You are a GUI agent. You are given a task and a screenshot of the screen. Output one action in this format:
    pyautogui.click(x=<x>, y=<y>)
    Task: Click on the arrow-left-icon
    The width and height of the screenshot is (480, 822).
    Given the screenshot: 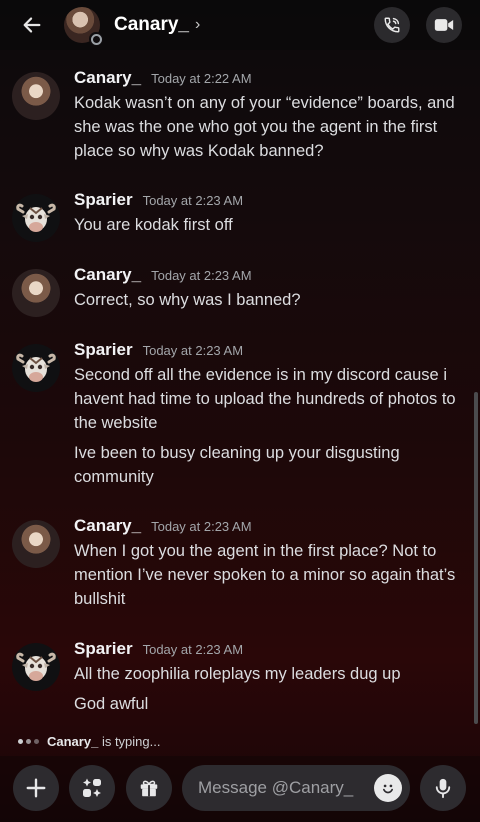 What is the action you would take?
    pyautogui.click(x=32, y=25)
    